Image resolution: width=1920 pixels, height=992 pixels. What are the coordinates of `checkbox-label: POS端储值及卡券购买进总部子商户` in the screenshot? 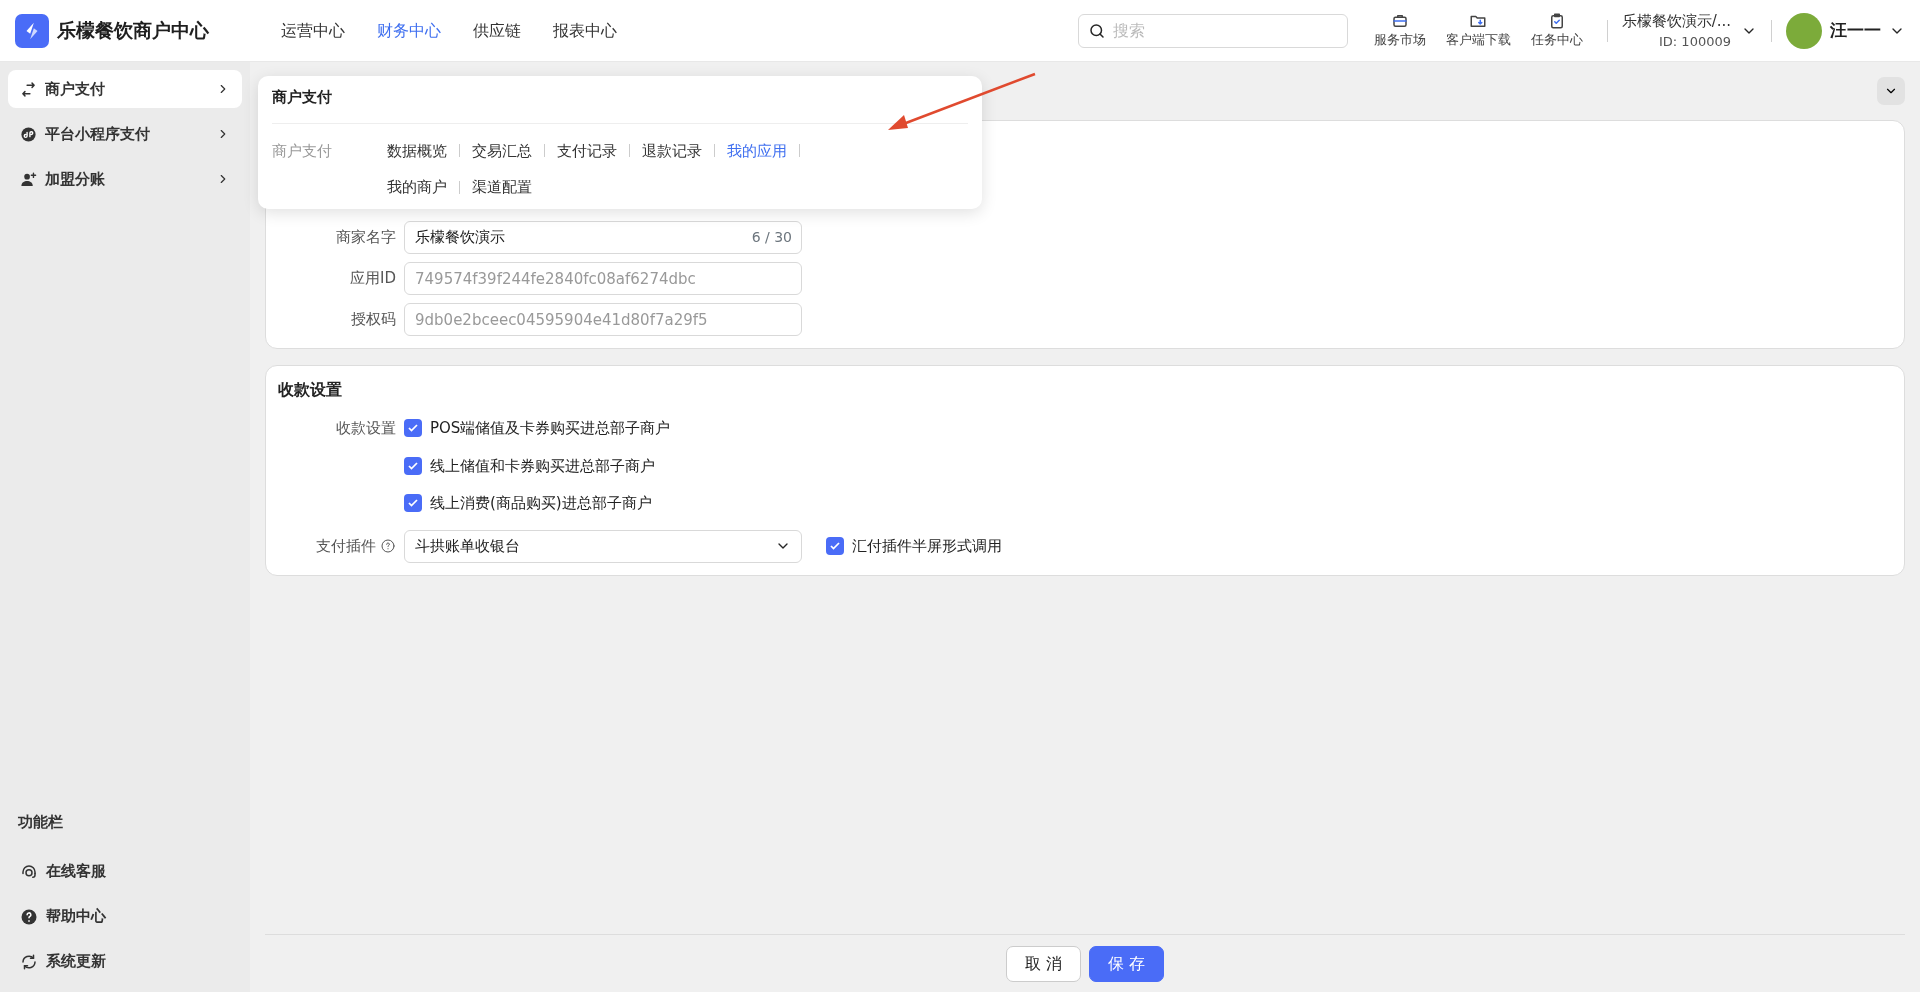 It's located at (550, 428).